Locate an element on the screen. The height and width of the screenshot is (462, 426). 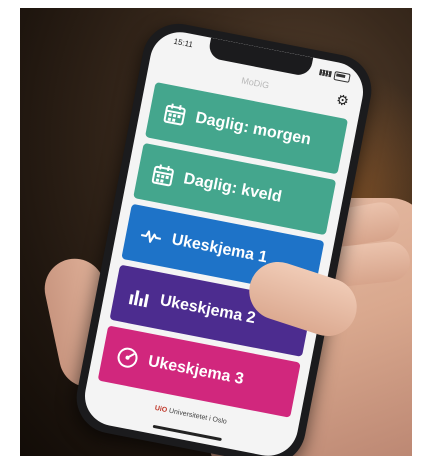
button-label: Ukeskjema 1 is located at coordinates (219, 249).